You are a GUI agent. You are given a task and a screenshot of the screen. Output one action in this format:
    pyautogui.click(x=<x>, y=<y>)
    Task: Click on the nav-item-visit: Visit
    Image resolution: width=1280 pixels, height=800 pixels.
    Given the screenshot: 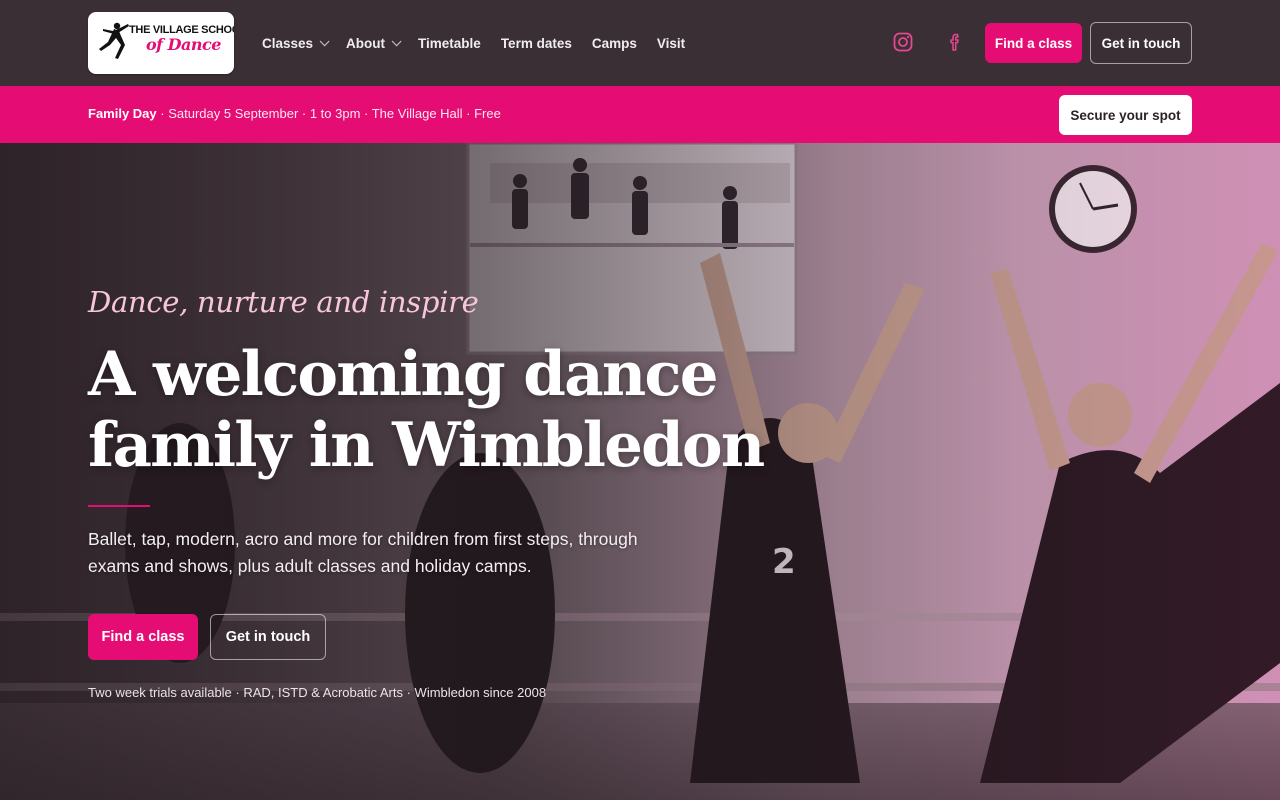 What is the action you would take?
    pyautogui.click(x=671, y=43)
    